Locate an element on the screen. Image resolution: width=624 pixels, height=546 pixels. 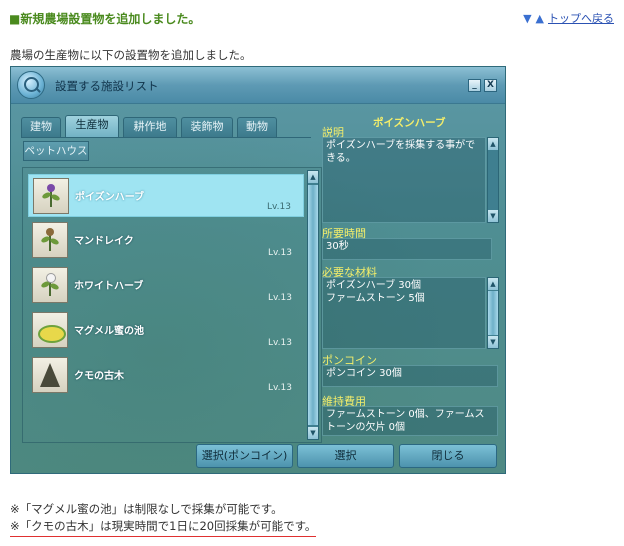
back-to-top-link: トップへ戻る is located at coordinates (581, 18).